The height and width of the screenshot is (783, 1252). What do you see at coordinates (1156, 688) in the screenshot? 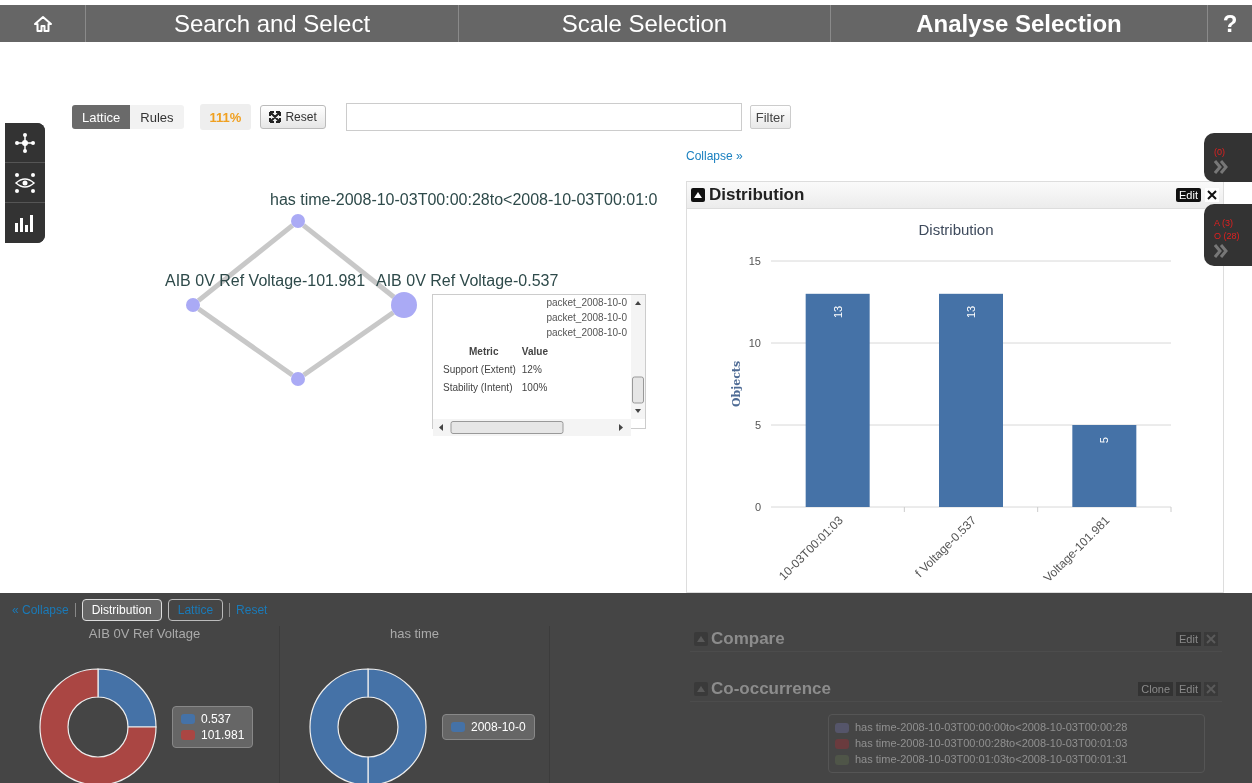
I see `panel-button: Clone` at bounding box center [1156, 688].